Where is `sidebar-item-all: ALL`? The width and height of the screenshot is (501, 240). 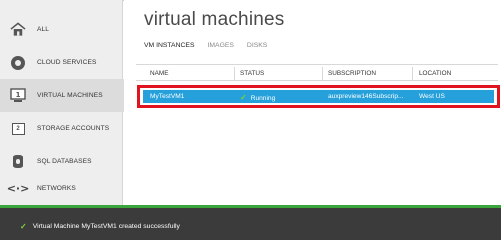
sidebar-item-all: ALL is located at coordinates (61, 29).